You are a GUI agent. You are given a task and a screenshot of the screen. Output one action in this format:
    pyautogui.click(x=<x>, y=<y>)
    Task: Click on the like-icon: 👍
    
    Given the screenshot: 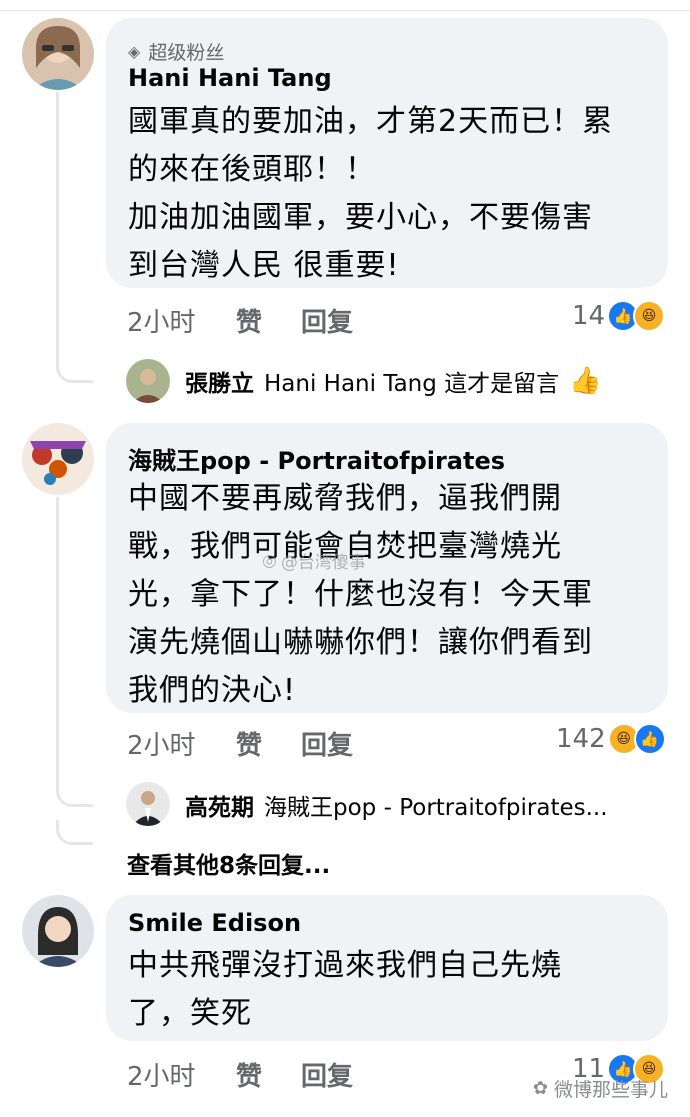 What is the action you would take?
    pyautogui.click(x=649, y=739)
    